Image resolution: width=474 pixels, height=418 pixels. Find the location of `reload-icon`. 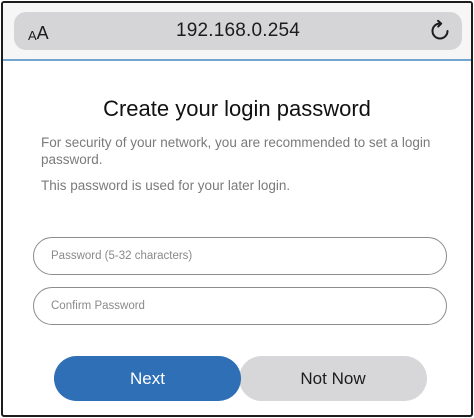

reload-icon is located at coordinates (440, 29).